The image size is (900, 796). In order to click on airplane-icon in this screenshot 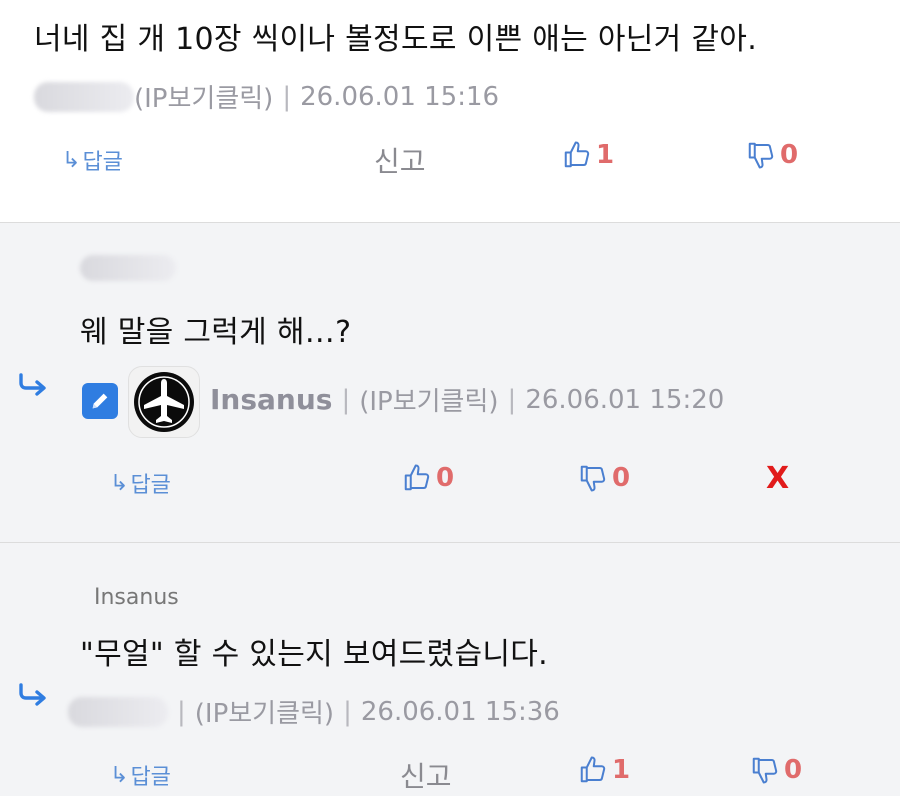, I will do `click(164, 402)`.